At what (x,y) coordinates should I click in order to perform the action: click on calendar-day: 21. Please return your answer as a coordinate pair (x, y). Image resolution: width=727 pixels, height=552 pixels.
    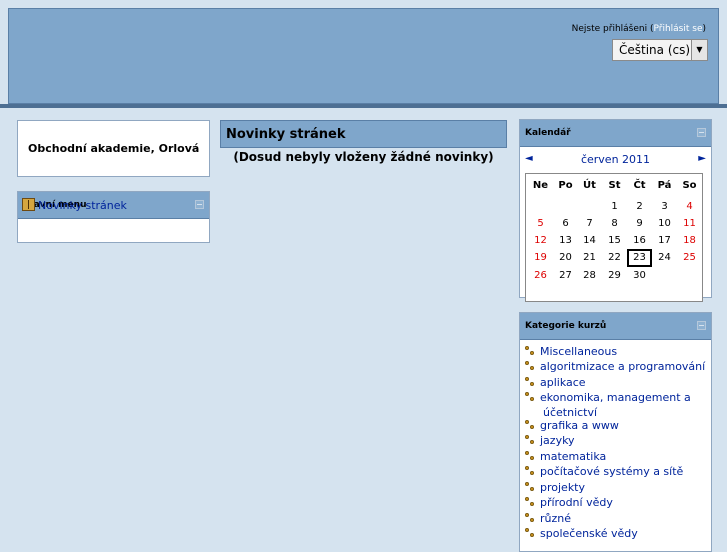
    Looking at the image, I should click on (589, 257).